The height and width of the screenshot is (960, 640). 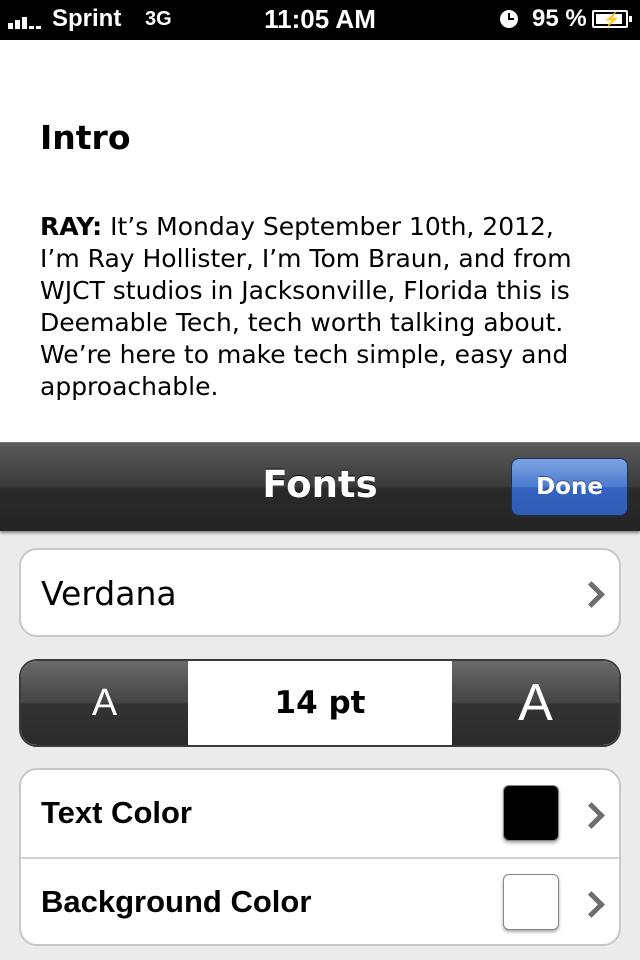 What do you see at coordinates (569, 487) in the screenshot?
I see `done-button: Done` at bounding box center [569, 487].